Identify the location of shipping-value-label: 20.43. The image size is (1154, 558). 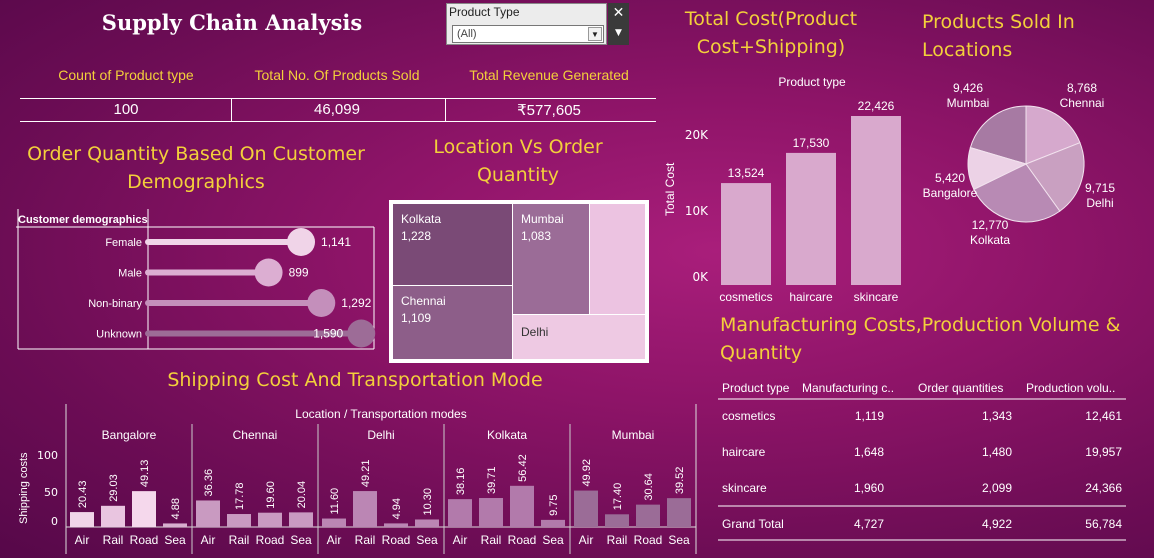
(83, 495).